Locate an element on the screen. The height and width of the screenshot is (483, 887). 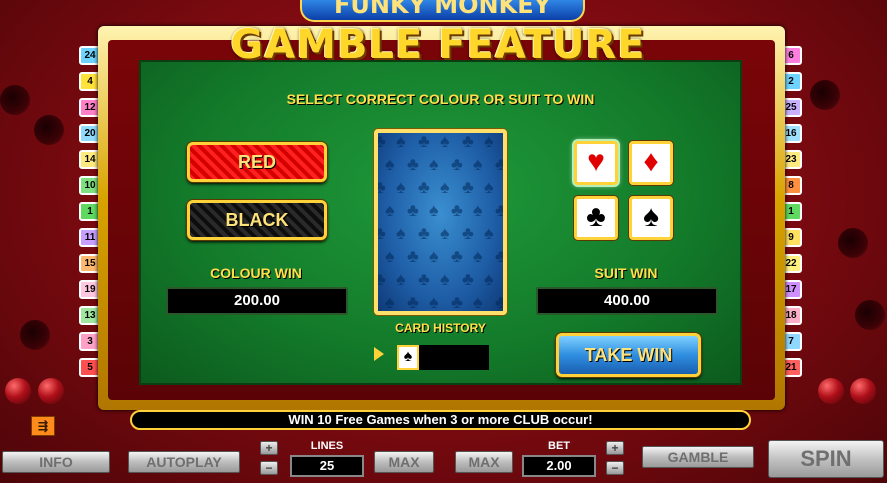
spin-button: SPIN is located at coordinates (826, 459).